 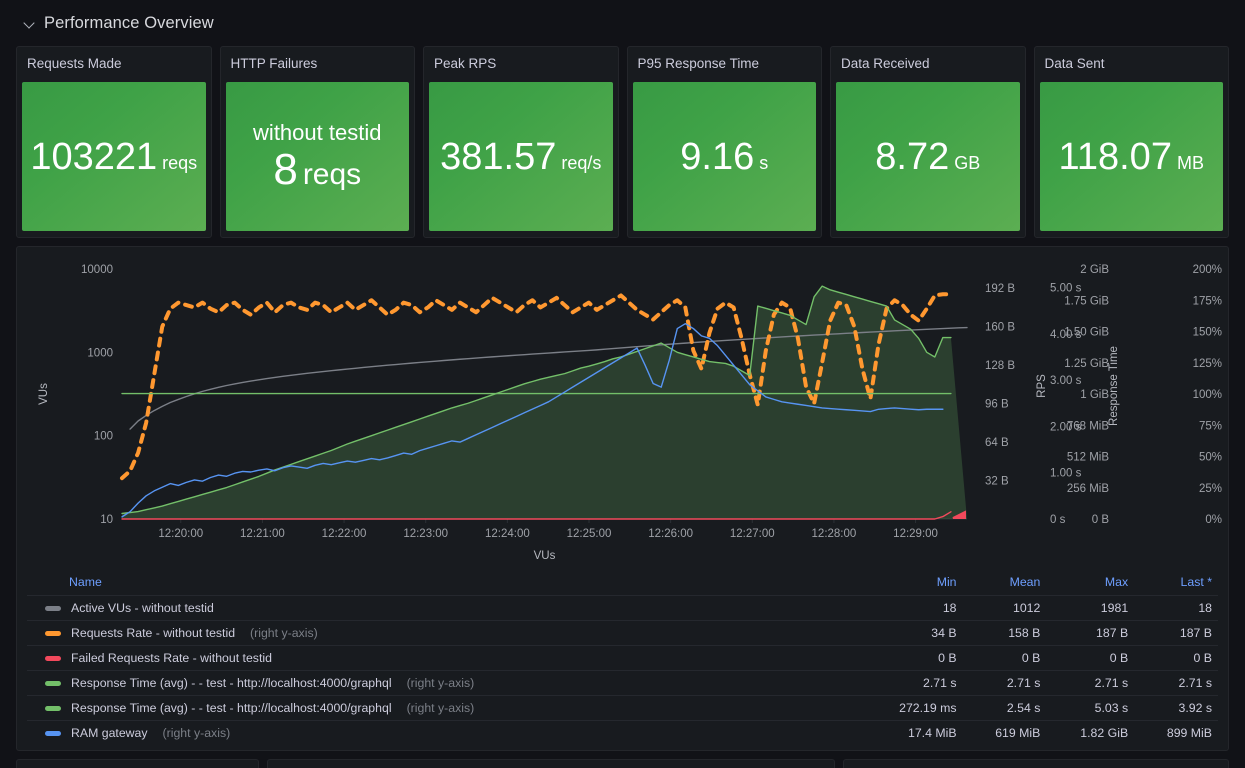 I want to click on legend-series-cell: RAM gateway (right y-axis), so click(x=444, y=732).